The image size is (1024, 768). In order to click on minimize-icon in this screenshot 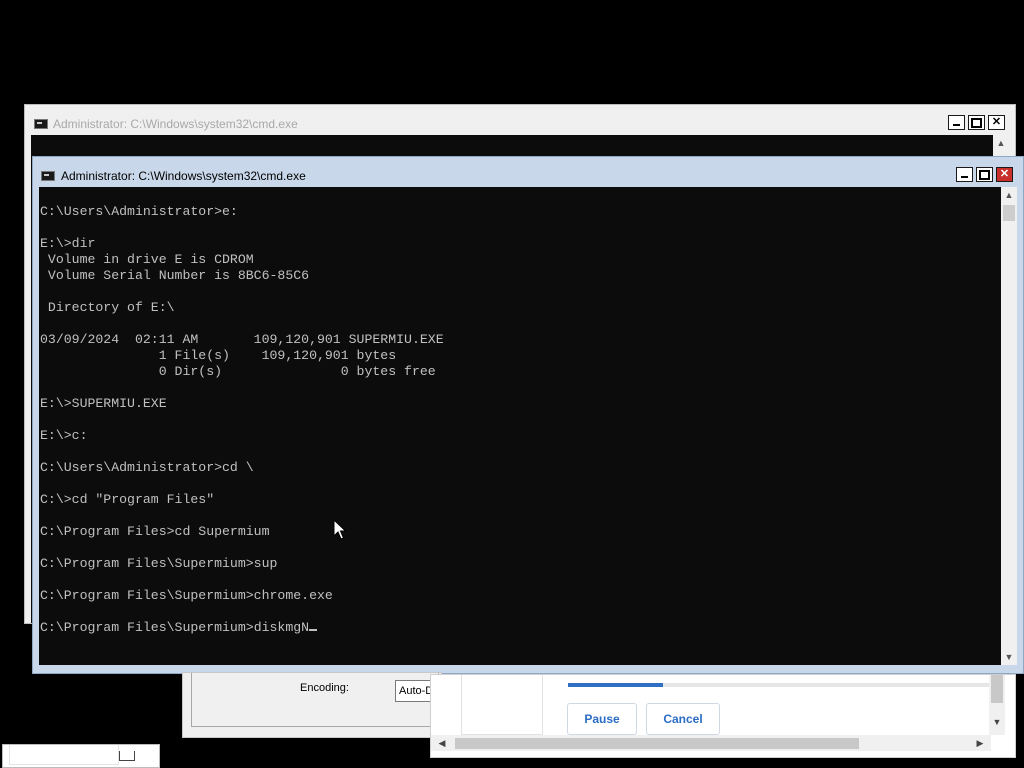, I will do `click(127, 756)`.